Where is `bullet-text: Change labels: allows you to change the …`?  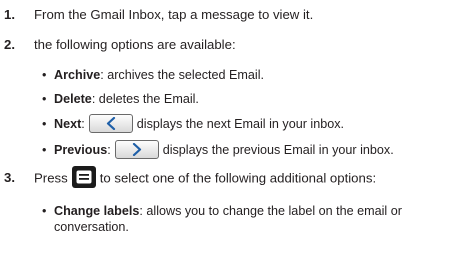 bullet-text: Change labels: allows you to change the … is located at coordinates (228, 211).